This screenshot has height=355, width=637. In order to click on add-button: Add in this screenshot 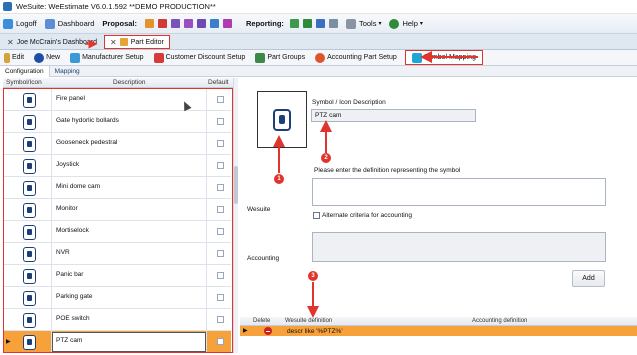, I will do `click(588, 278)`.